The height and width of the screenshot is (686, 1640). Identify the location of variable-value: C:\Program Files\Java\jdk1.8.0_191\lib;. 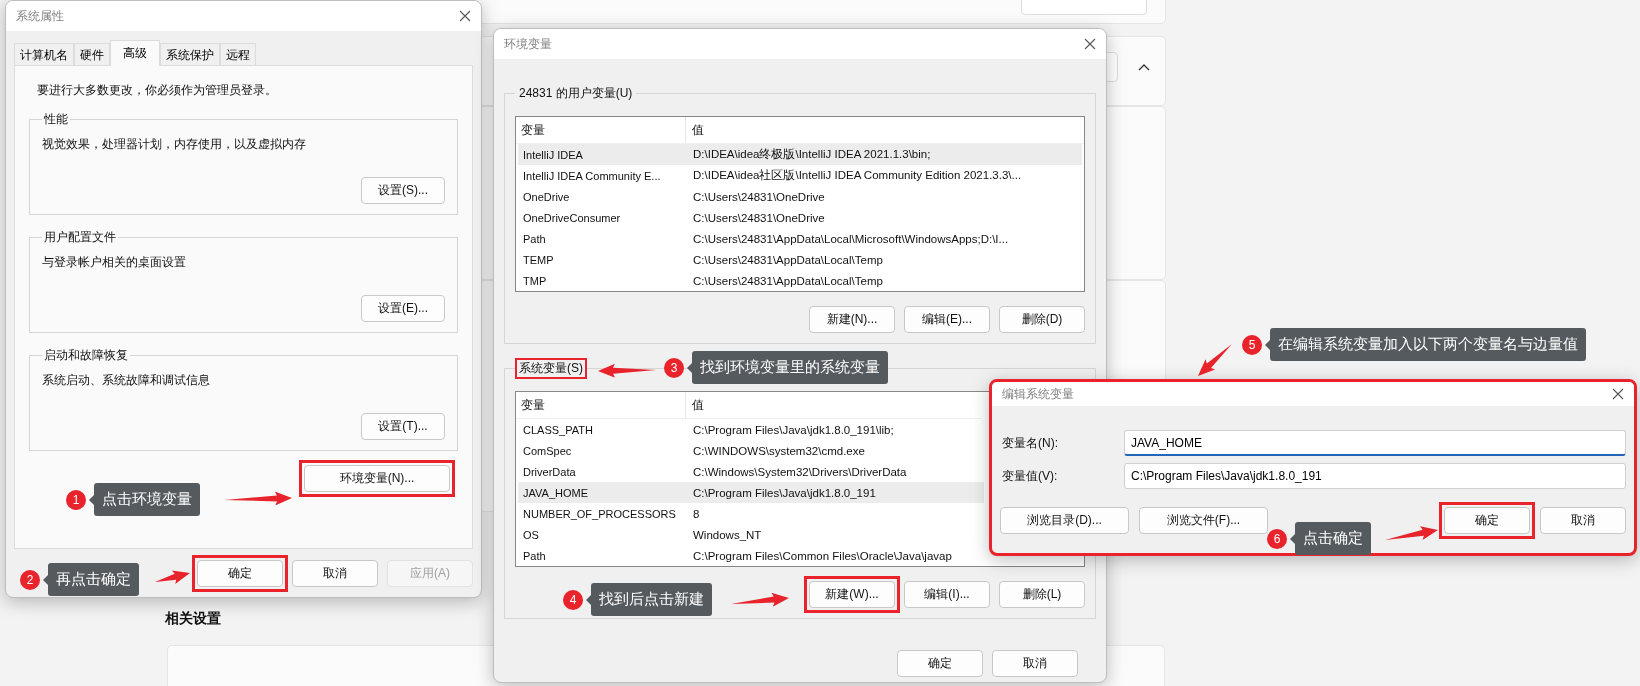
(793, 429).